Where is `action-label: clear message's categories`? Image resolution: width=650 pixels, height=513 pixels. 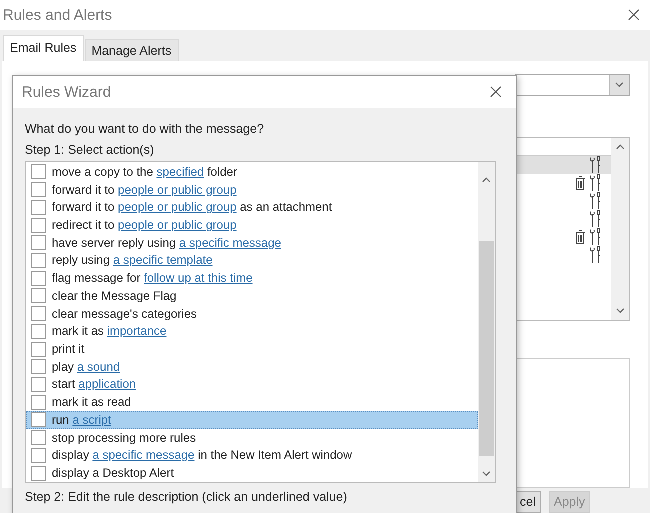 action-label: clear message's categories is located at coordinates (125, 313).